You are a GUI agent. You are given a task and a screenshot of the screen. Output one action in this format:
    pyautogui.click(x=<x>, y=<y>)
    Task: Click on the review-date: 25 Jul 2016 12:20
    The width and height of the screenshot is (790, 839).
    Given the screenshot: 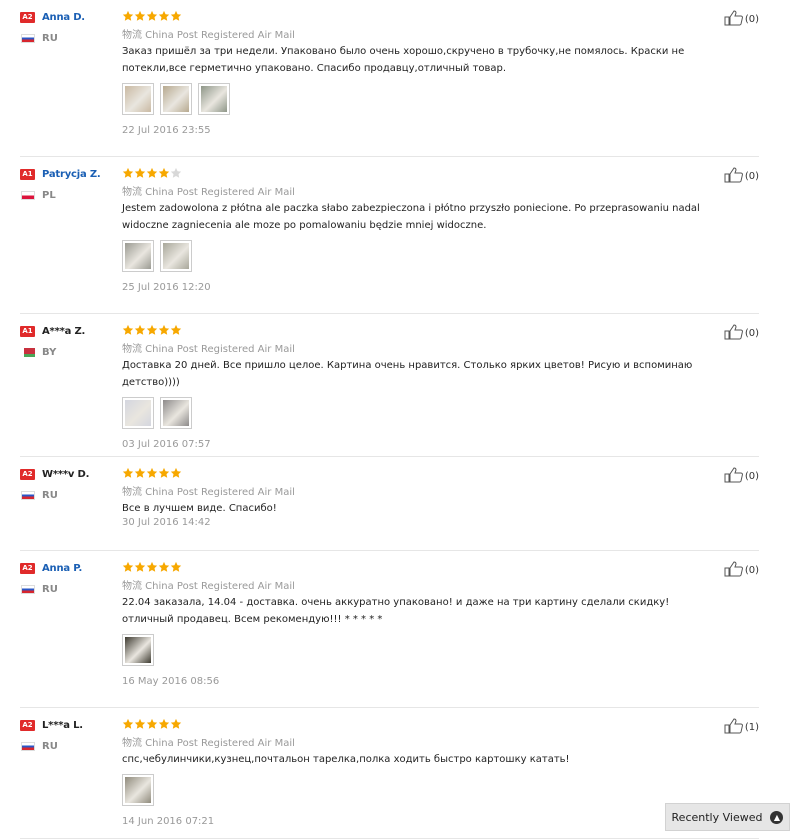 What is the action you would take?
    pyautogui.click(x=166, y=287)
    